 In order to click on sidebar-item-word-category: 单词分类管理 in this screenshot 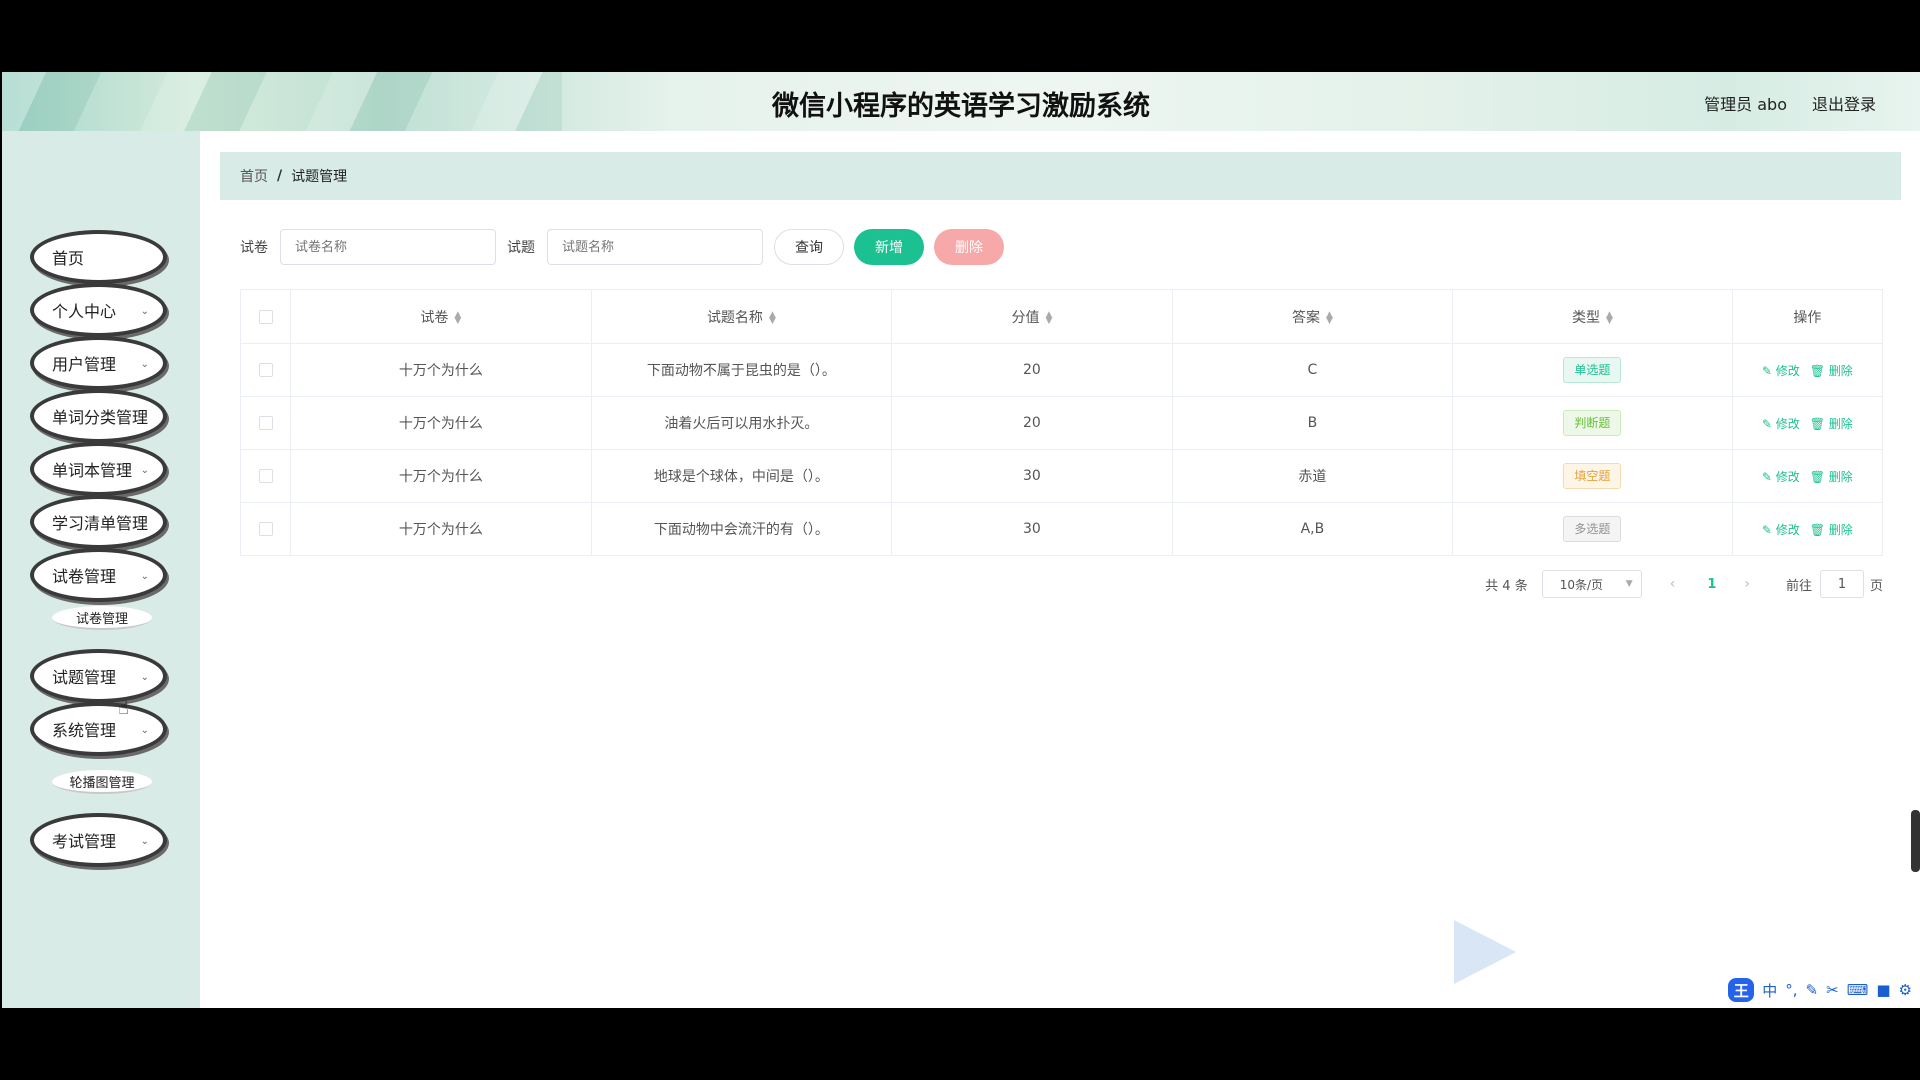, I will do `click(98, 416)`.